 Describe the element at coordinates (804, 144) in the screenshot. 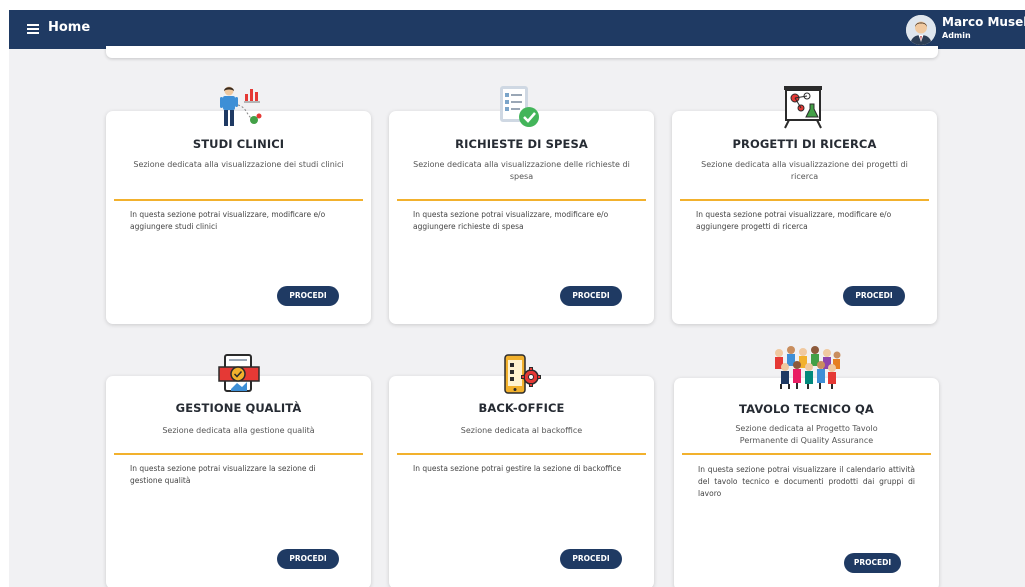

I see `card-title: PROGETTI DI RICERCA` at that location.